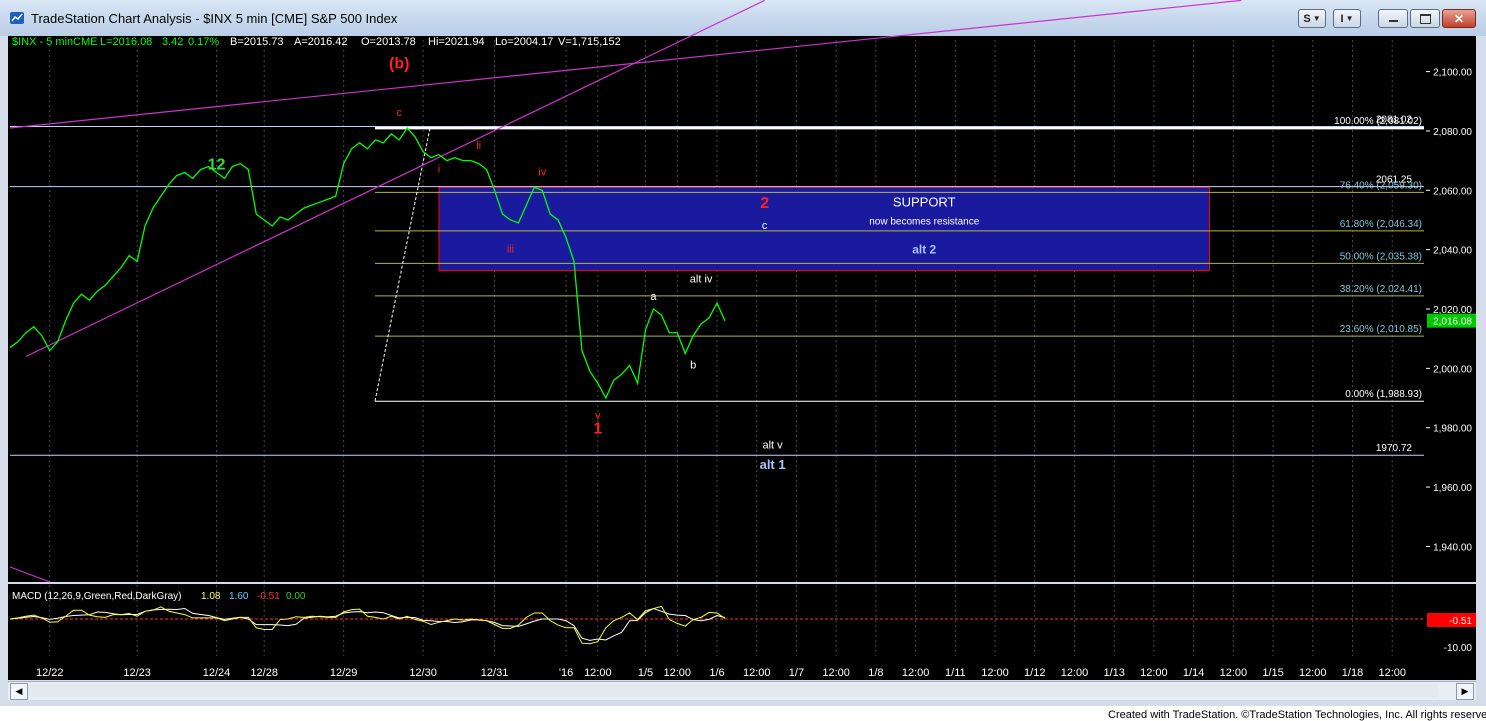  Describe the element at coordinates (1452, 488) in the screenshot. I see `y-tick-label: 1,960.00` at that location.